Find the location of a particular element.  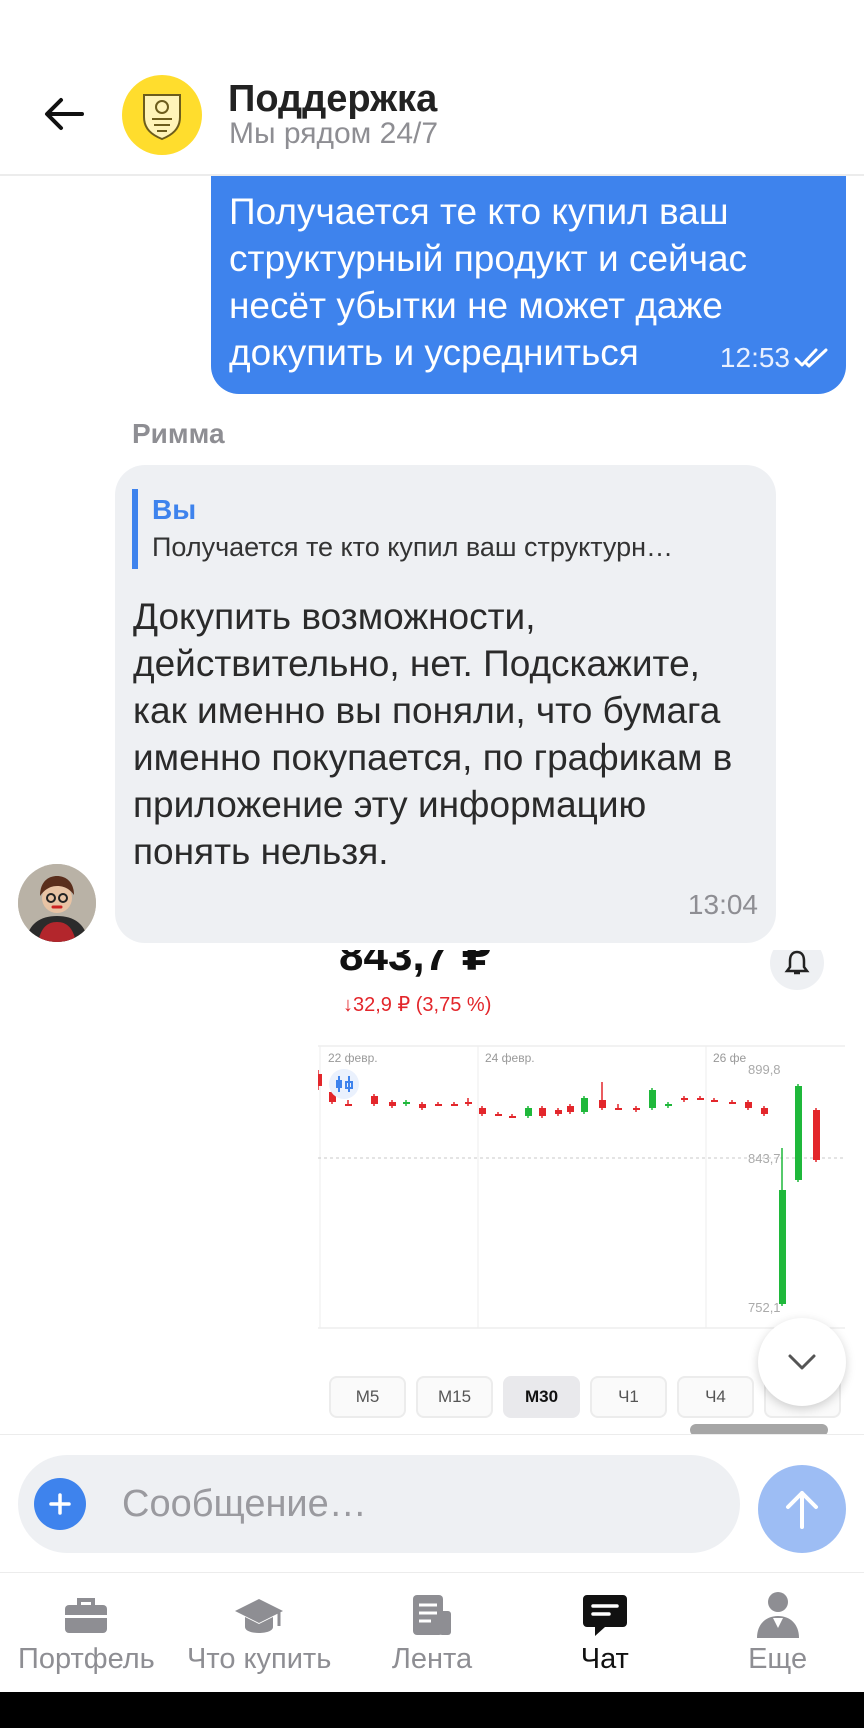

arrow-up-icon is located at coordinates (802, 1510).